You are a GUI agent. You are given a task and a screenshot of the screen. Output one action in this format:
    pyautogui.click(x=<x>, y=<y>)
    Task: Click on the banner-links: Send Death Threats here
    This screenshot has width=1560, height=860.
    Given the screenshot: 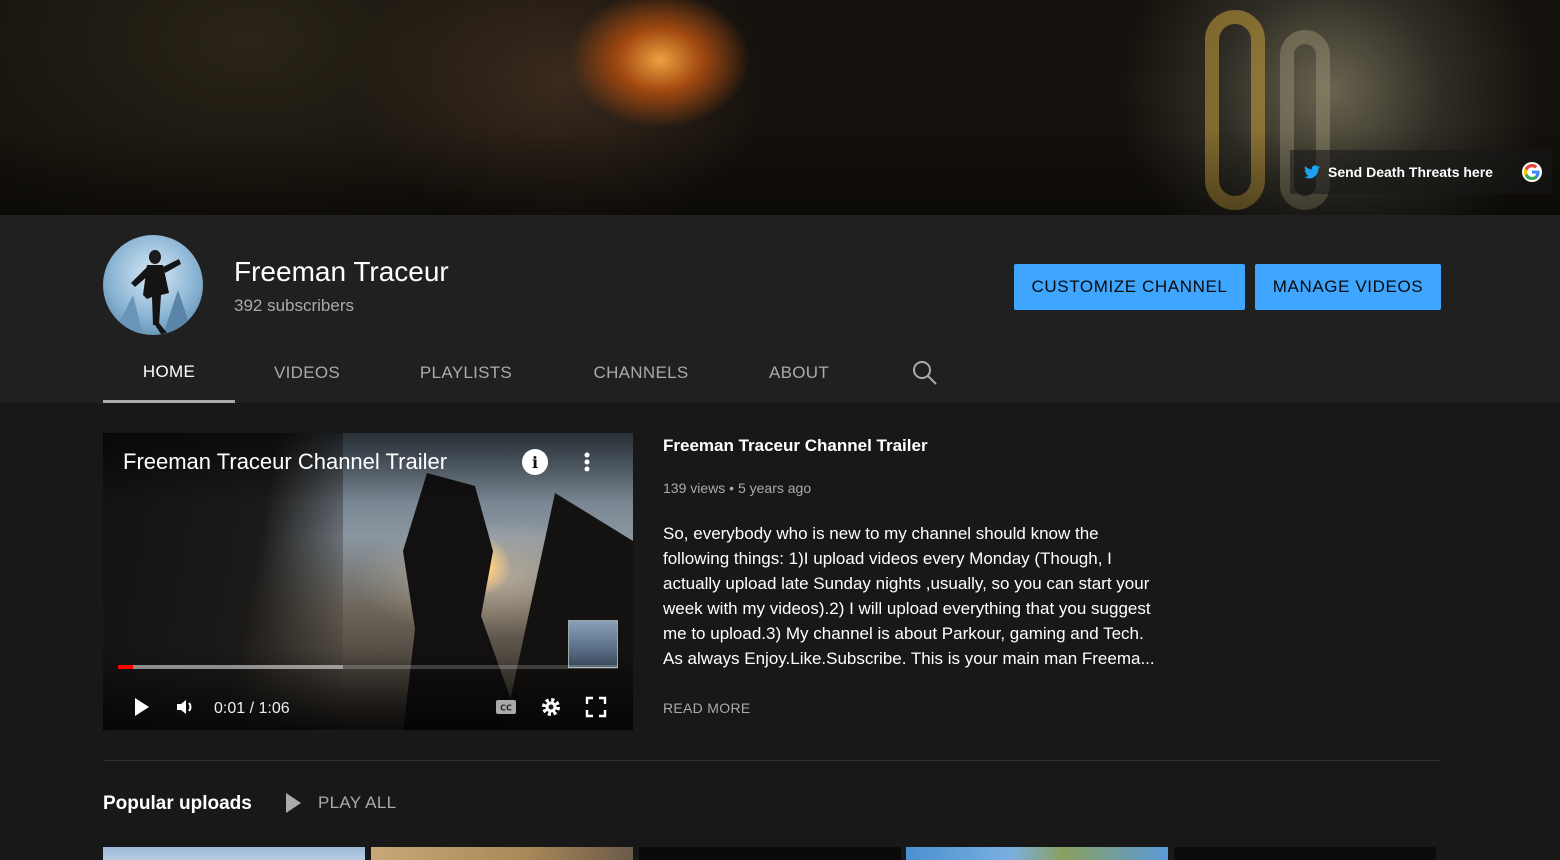 What is the action you would take?
    pyautogui.click(x=1421, y=172)
    